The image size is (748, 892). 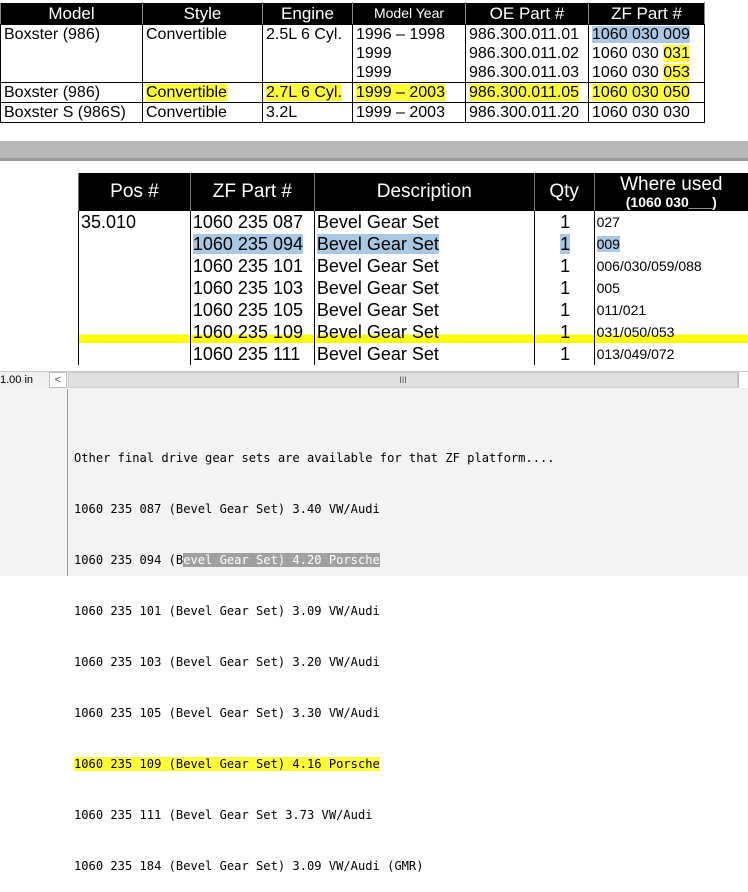 I want to click on cell-where-used: 013/049/072, so click(x=671, y=354).